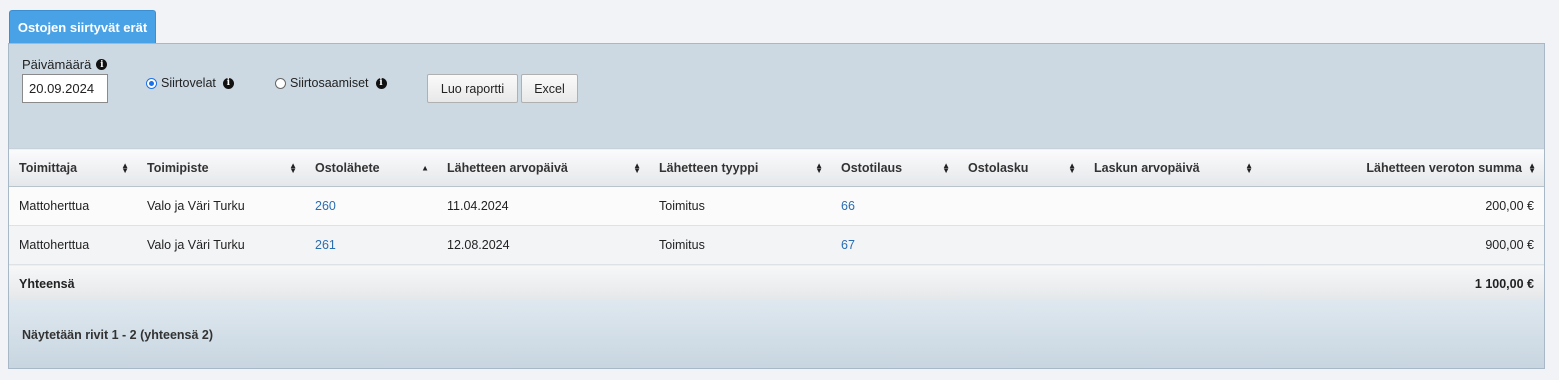 The image size is (1559, 380). Describe the element at coordinates (151, 83) in the screenshot. I see `radio-button-checked` at that location.